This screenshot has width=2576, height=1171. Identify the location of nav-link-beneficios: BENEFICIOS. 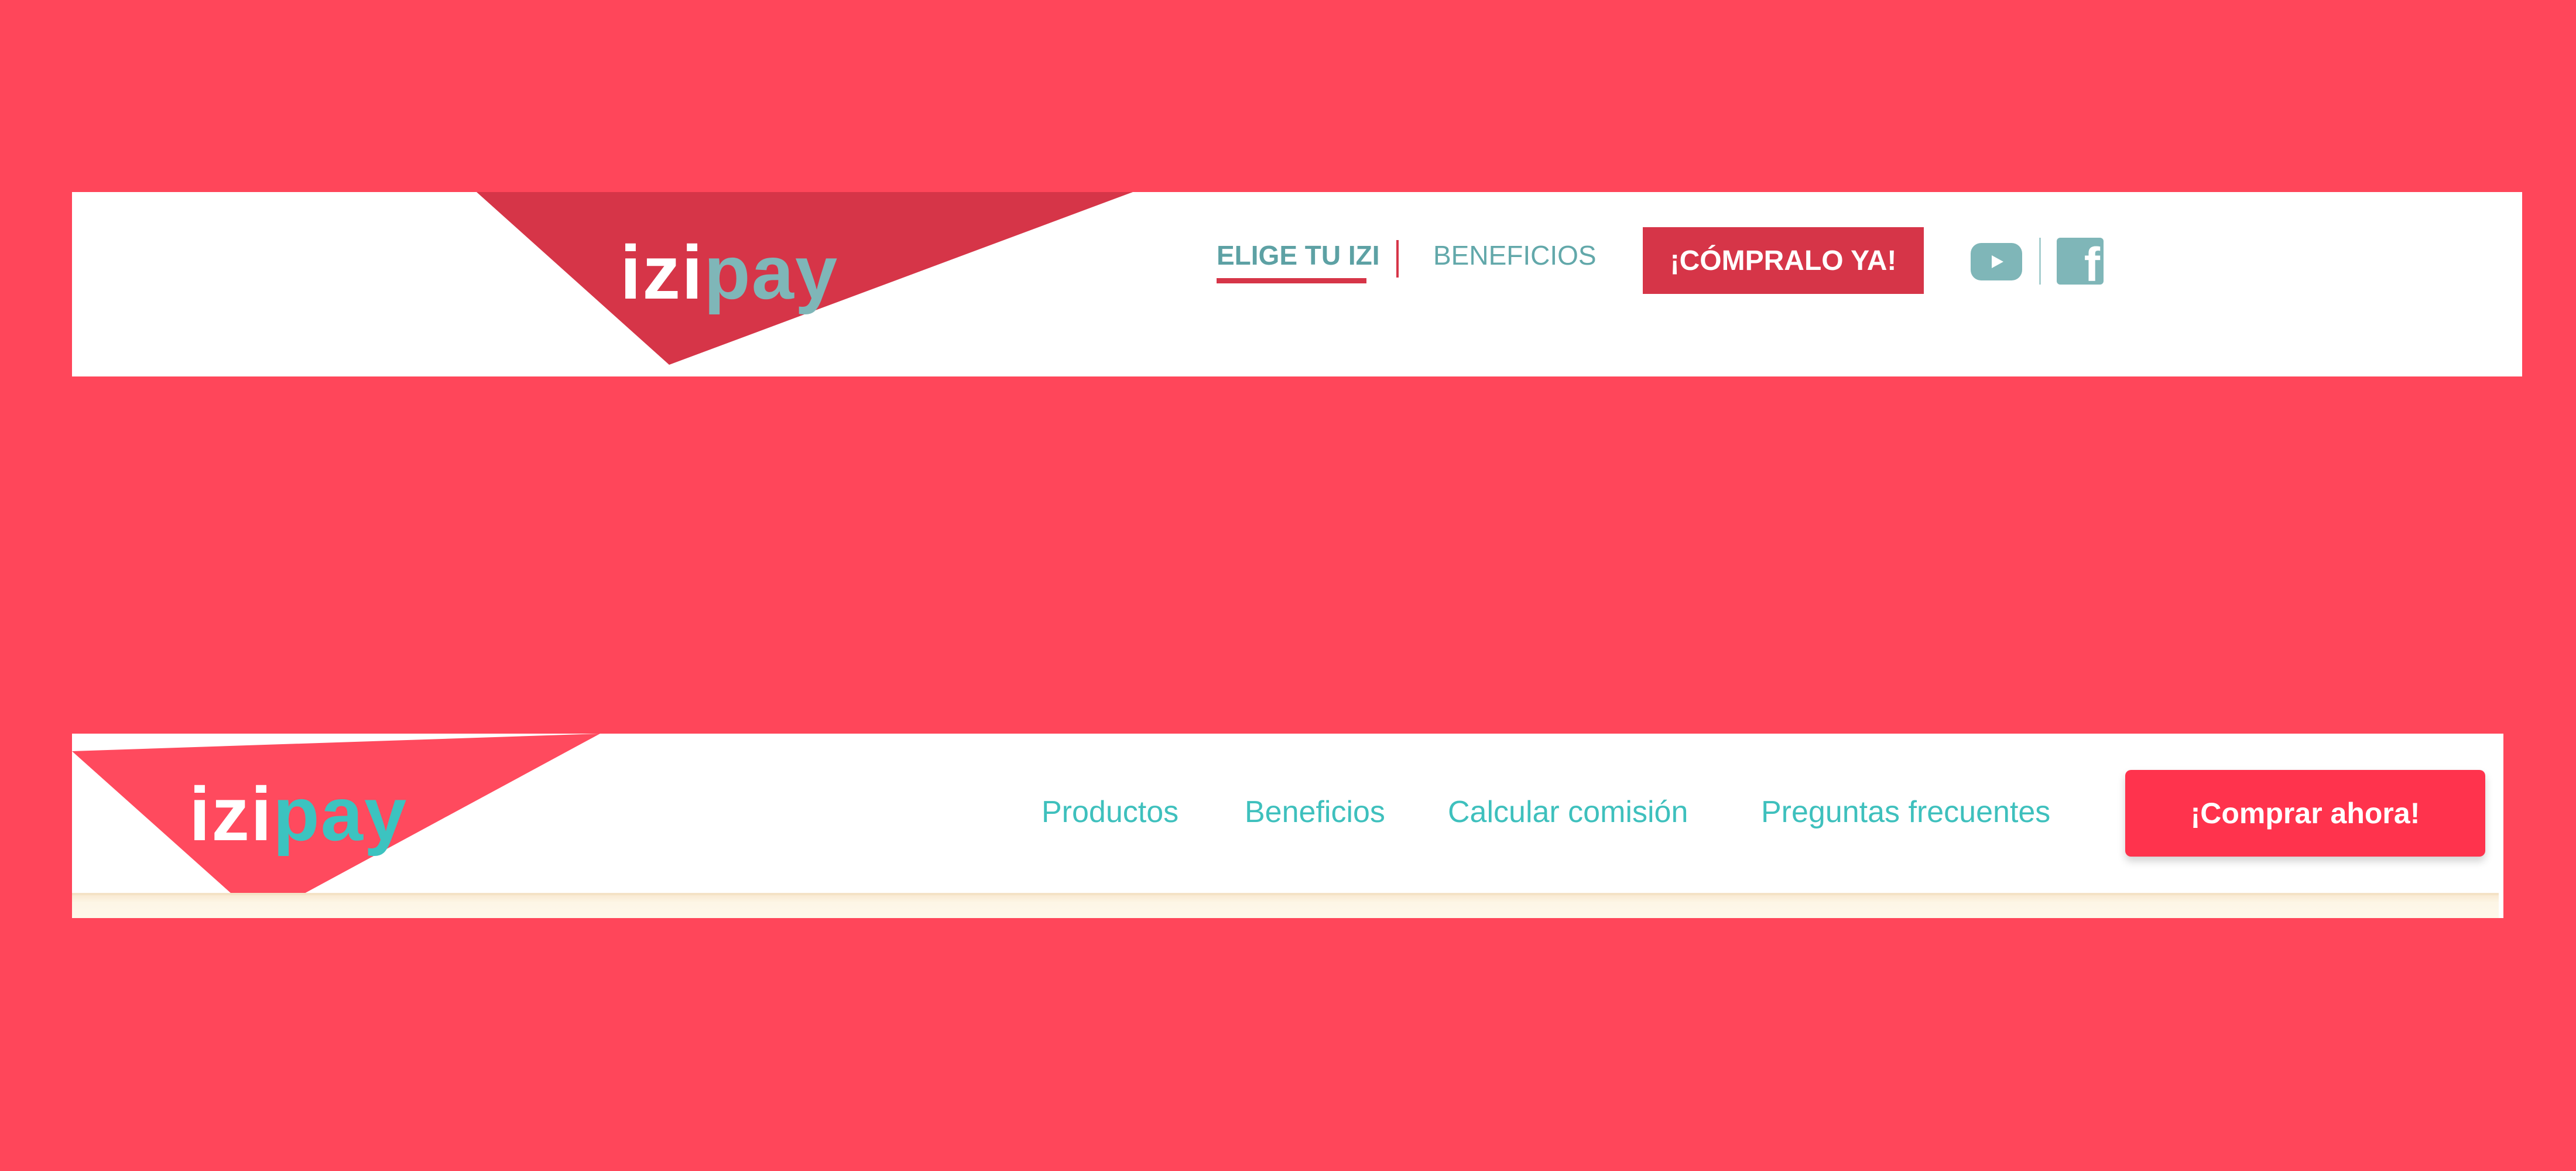
(1515, 255).